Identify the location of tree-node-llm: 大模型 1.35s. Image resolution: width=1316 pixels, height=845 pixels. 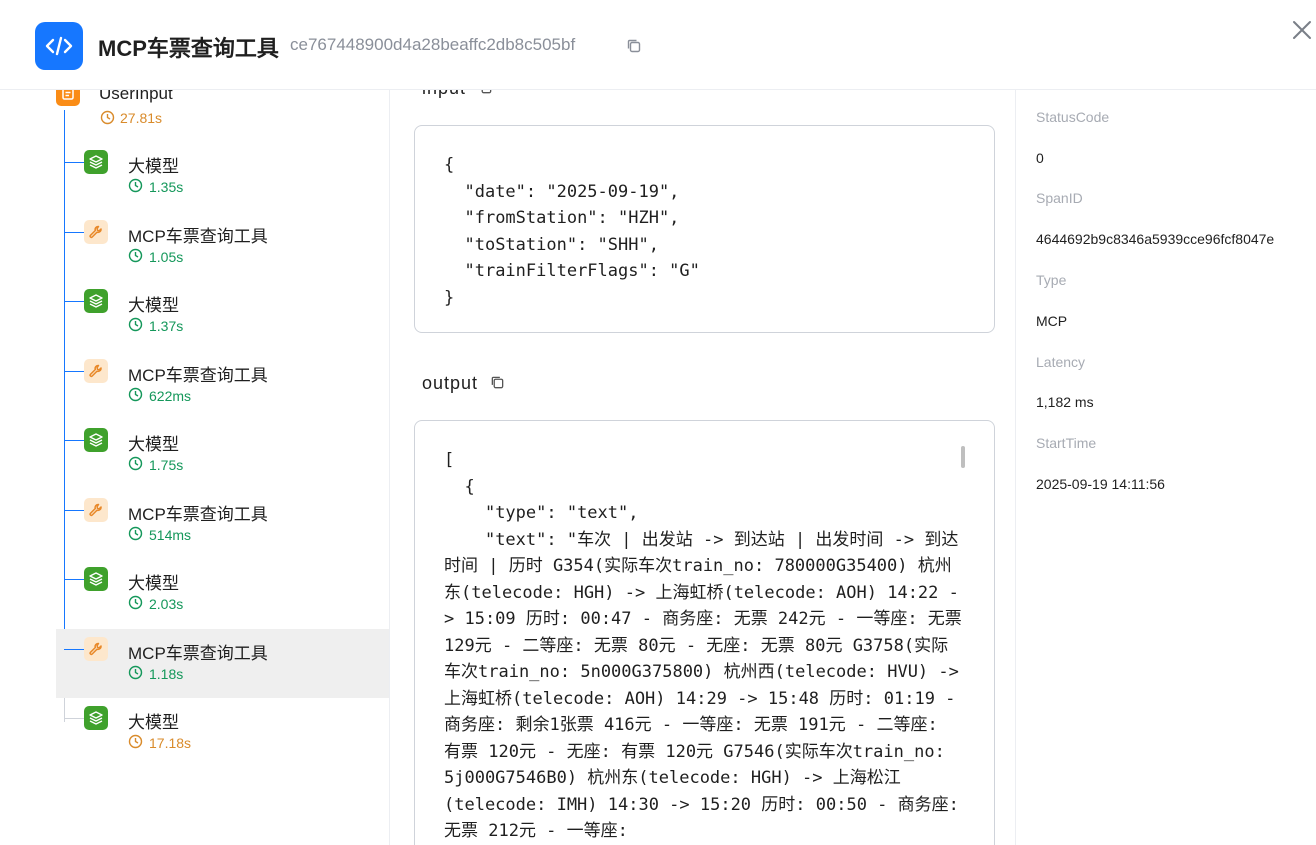
(222, 176).